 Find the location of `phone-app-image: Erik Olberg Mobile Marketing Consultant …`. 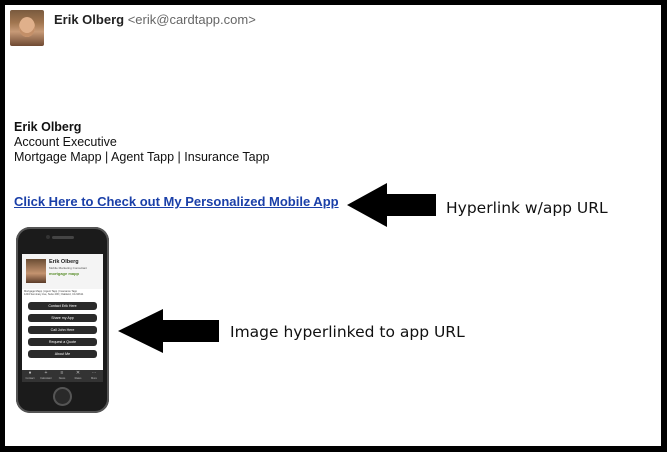

phone-app-image: Erik Olberg Mobile Marketing Consultant … is located at coordinates (62, 320).